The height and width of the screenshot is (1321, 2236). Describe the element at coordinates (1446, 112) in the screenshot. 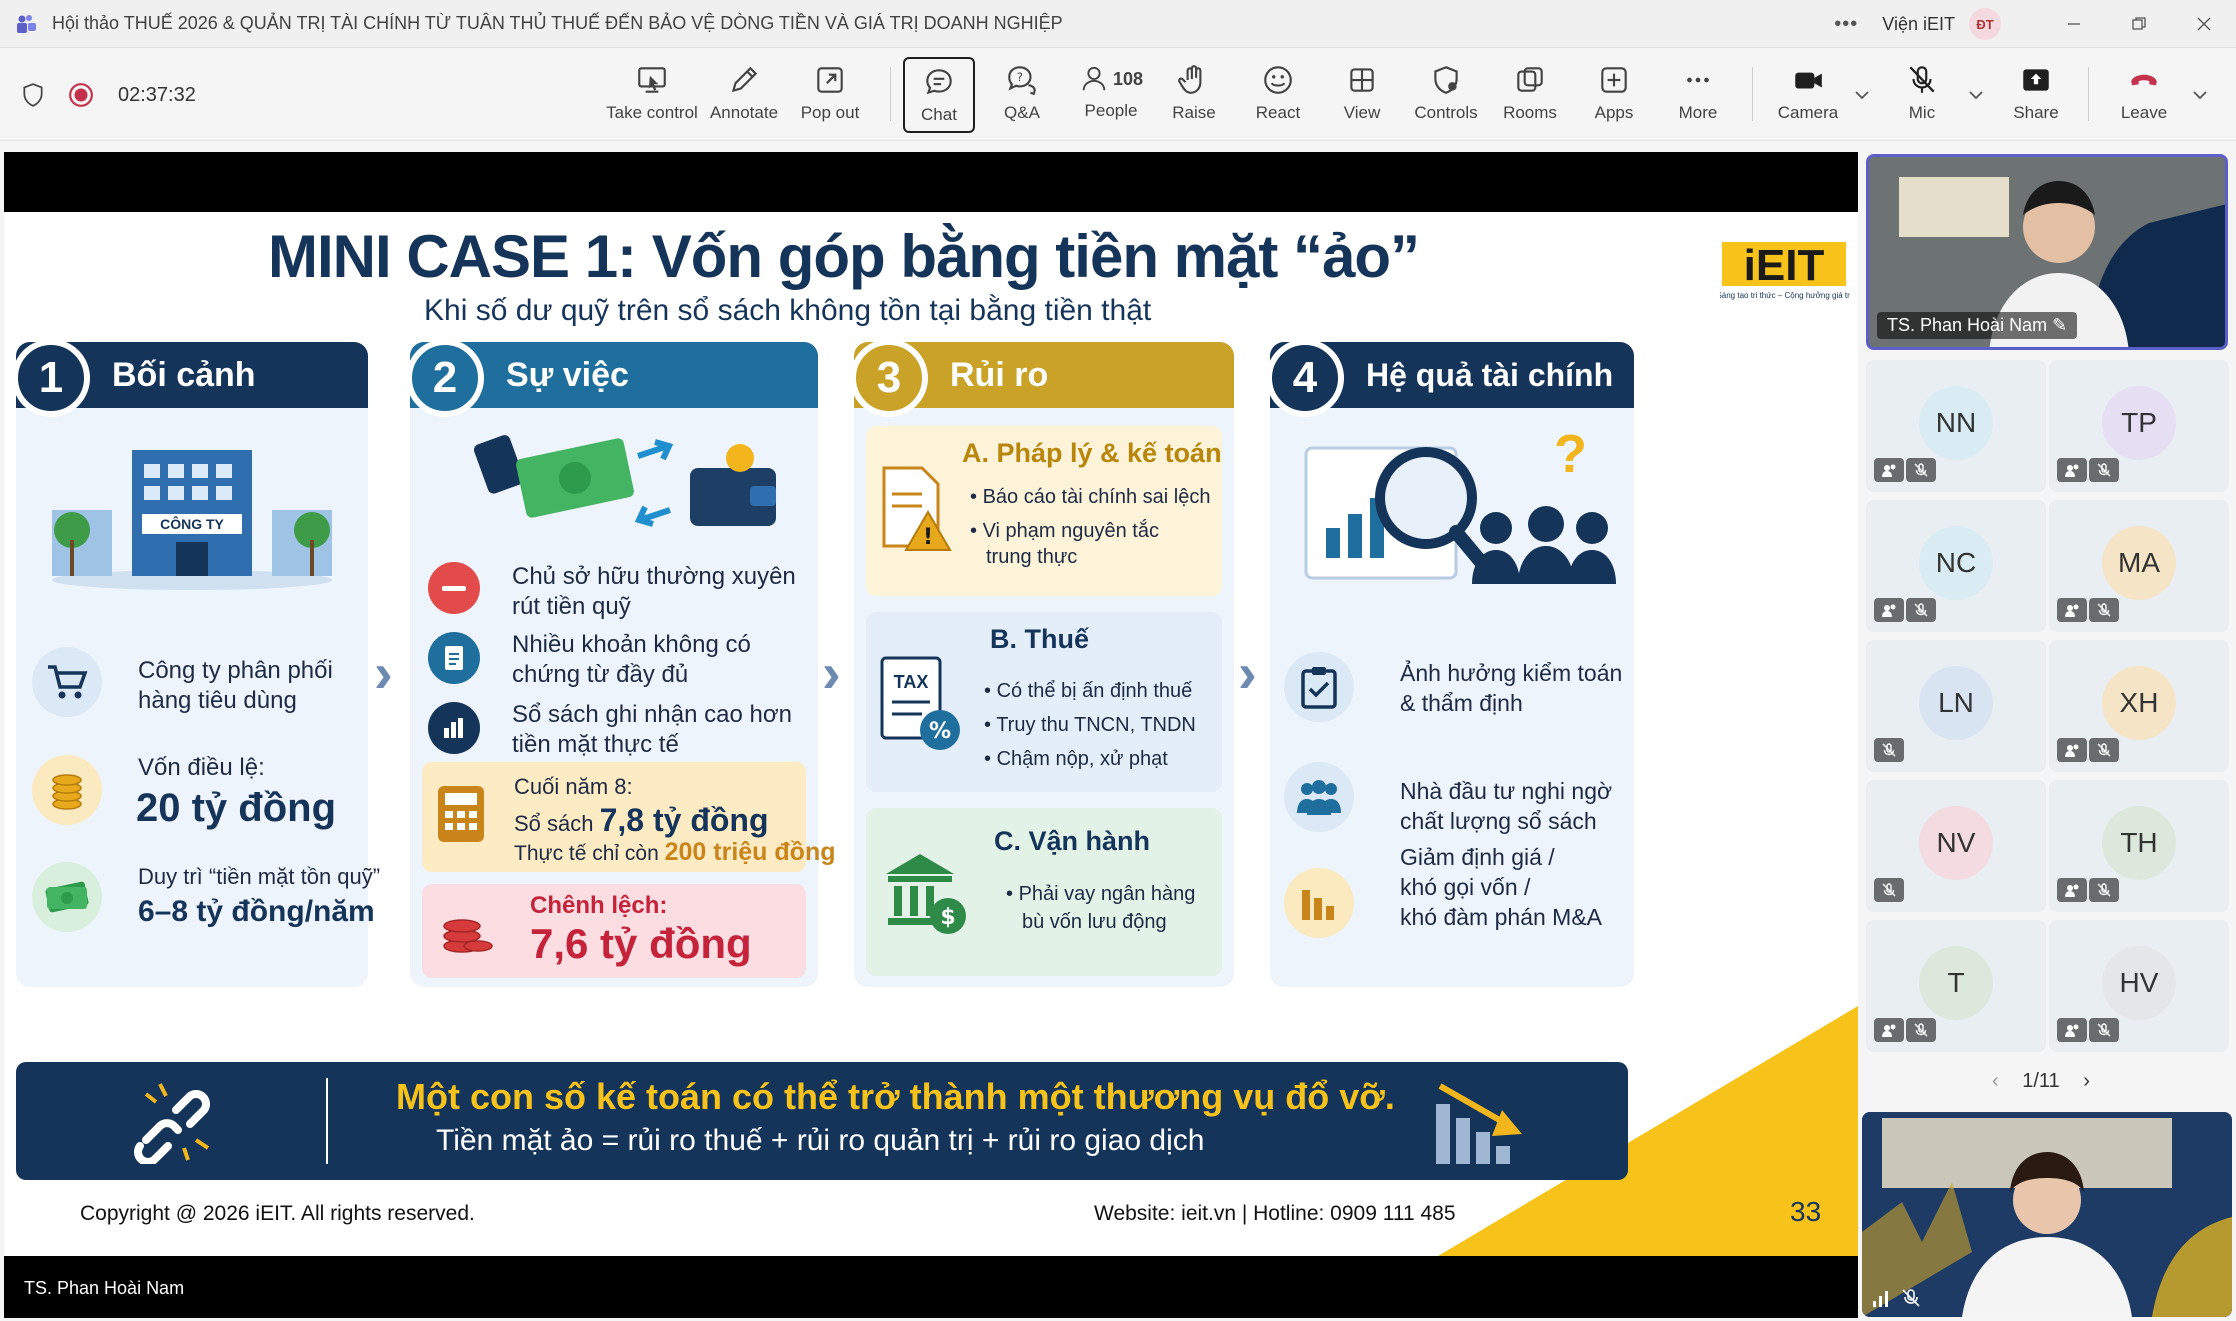

I see `controls-label: Controls` at that location.